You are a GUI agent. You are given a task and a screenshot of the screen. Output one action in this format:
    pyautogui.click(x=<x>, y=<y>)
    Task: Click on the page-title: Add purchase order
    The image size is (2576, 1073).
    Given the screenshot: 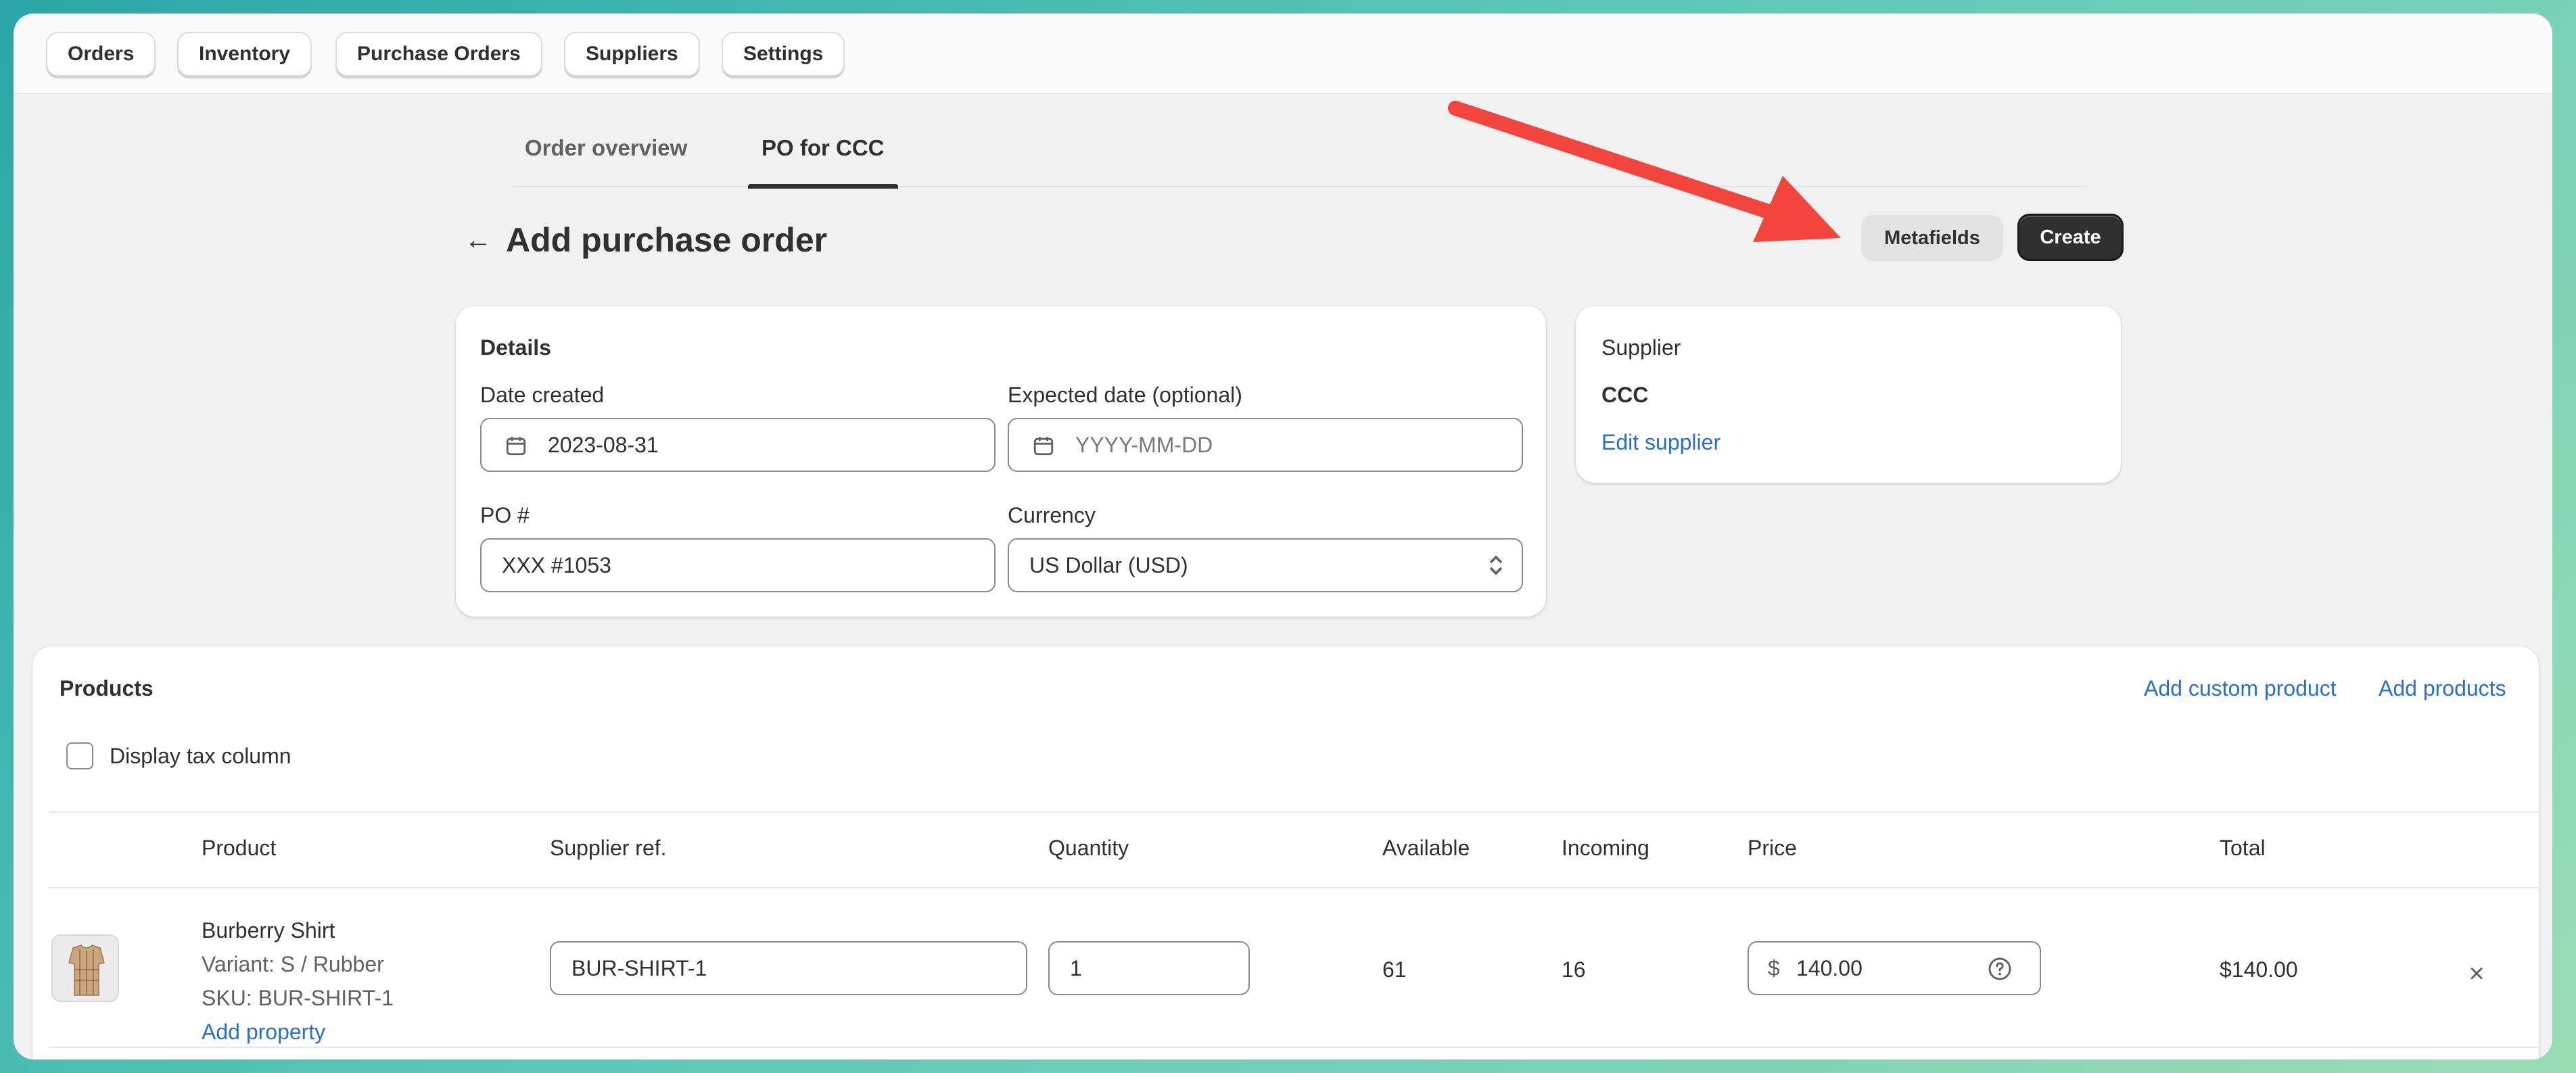 What is the action you would take?
    pyautogui.click(x=667, y=240)
    